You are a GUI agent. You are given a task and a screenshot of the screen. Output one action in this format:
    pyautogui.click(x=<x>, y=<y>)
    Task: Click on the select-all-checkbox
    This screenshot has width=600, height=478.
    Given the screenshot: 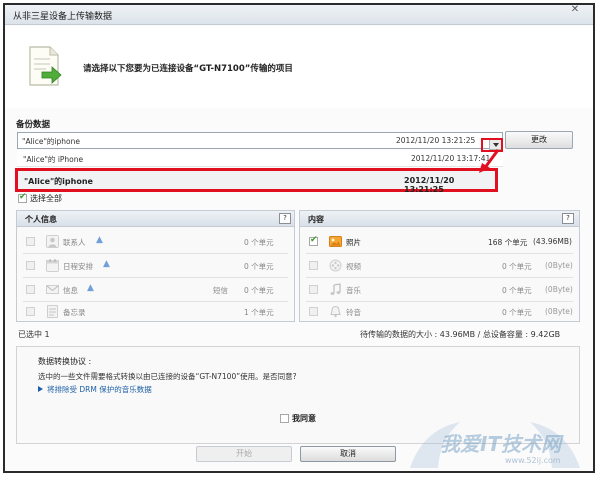 What is the action you would take?
    pyautogui.click(x=22, y=197)
    